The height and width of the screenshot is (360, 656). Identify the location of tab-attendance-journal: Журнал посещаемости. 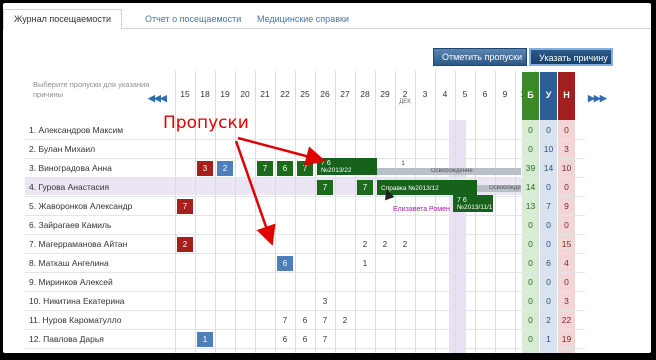
(62, 19).